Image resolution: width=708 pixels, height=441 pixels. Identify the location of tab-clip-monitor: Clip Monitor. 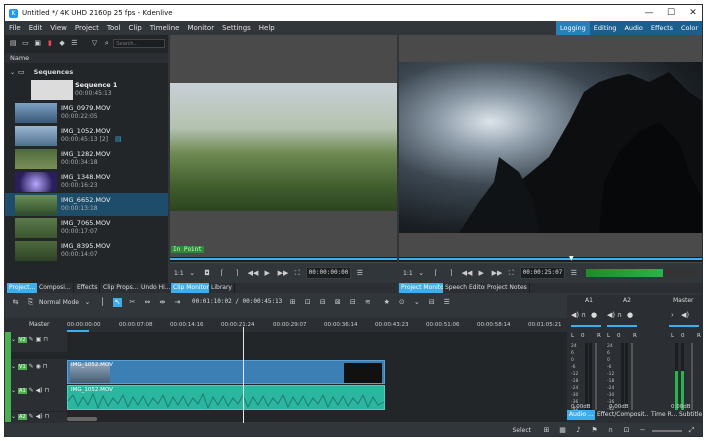
(192, 288).